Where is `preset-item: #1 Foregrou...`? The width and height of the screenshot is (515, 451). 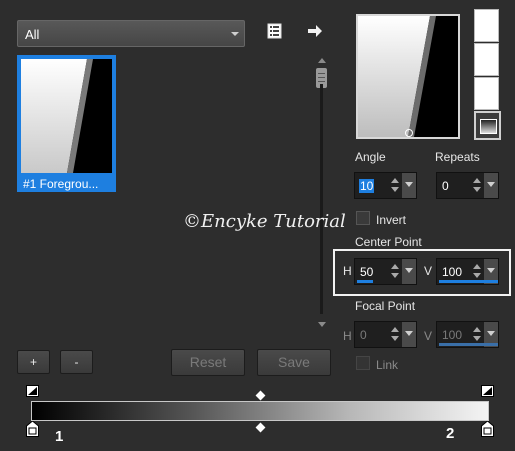 preset-item: #1 Foregrou... is located at coordinates (66, 123).